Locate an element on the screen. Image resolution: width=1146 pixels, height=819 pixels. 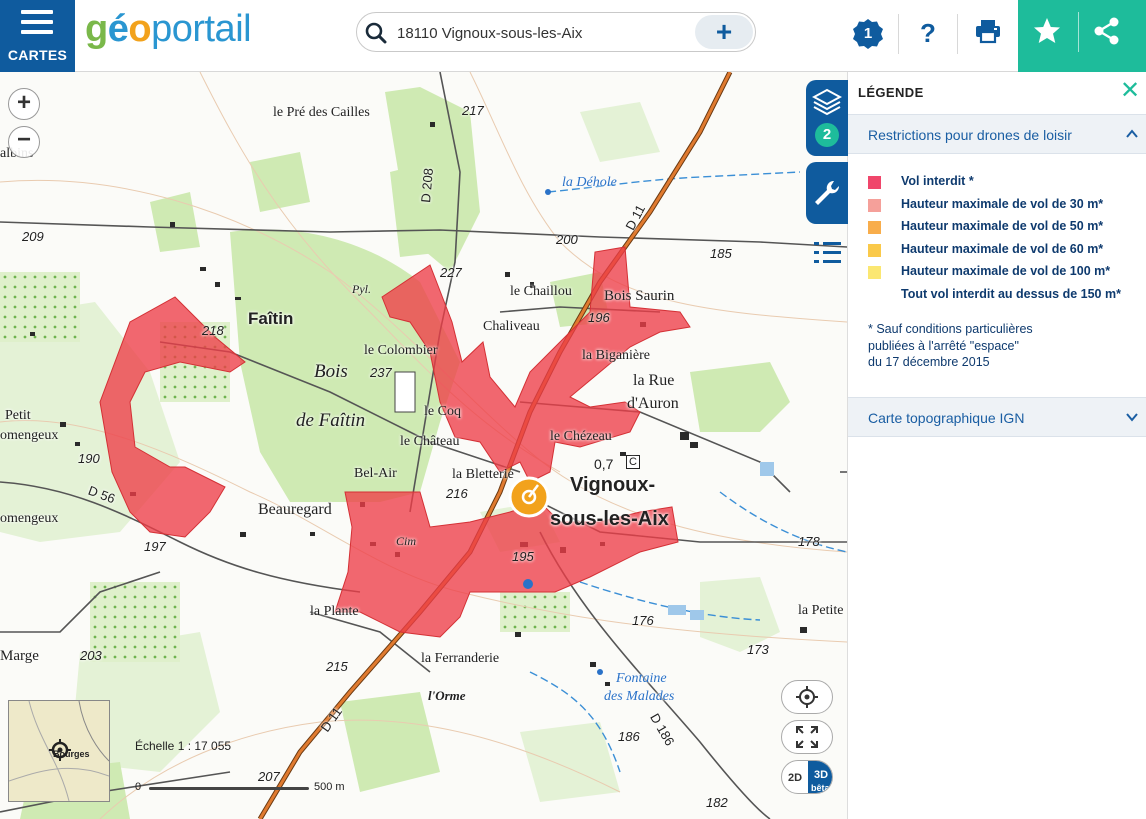
map-label: 215 is located at coordinates (337, 666).